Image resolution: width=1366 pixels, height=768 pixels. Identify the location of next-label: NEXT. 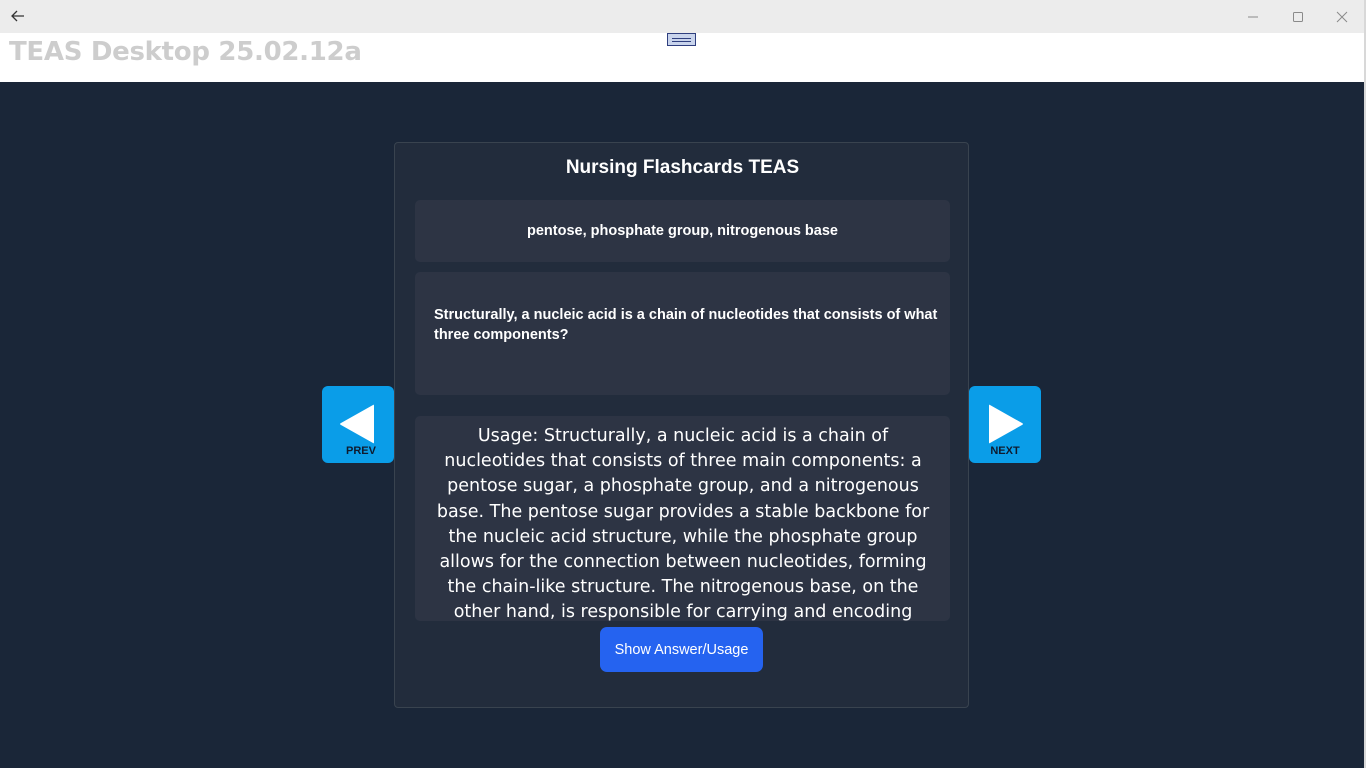
(1005, 451).